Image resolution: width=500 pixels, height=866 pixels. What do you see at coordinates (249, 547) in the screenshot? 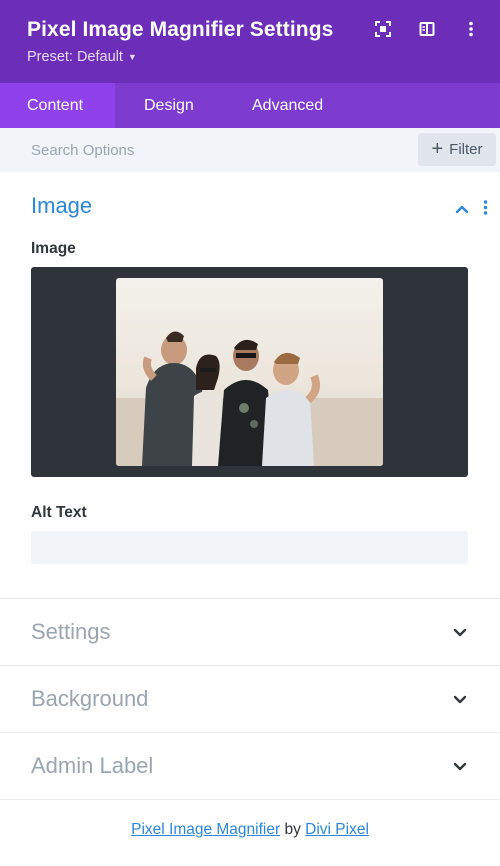
I see `alt-text-input` at bounding box center [249, 547].